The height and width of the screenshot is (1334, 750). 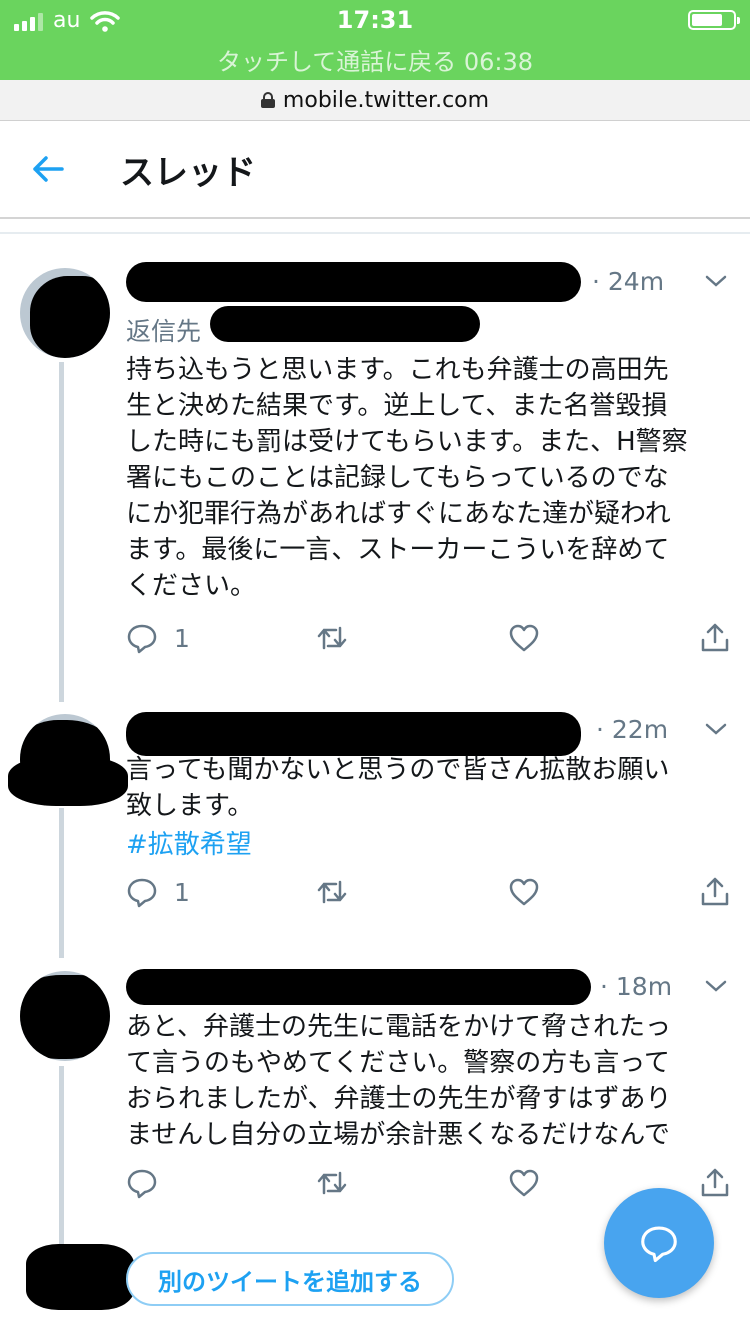 I want to click on back-button, so click(x=48, y=169).